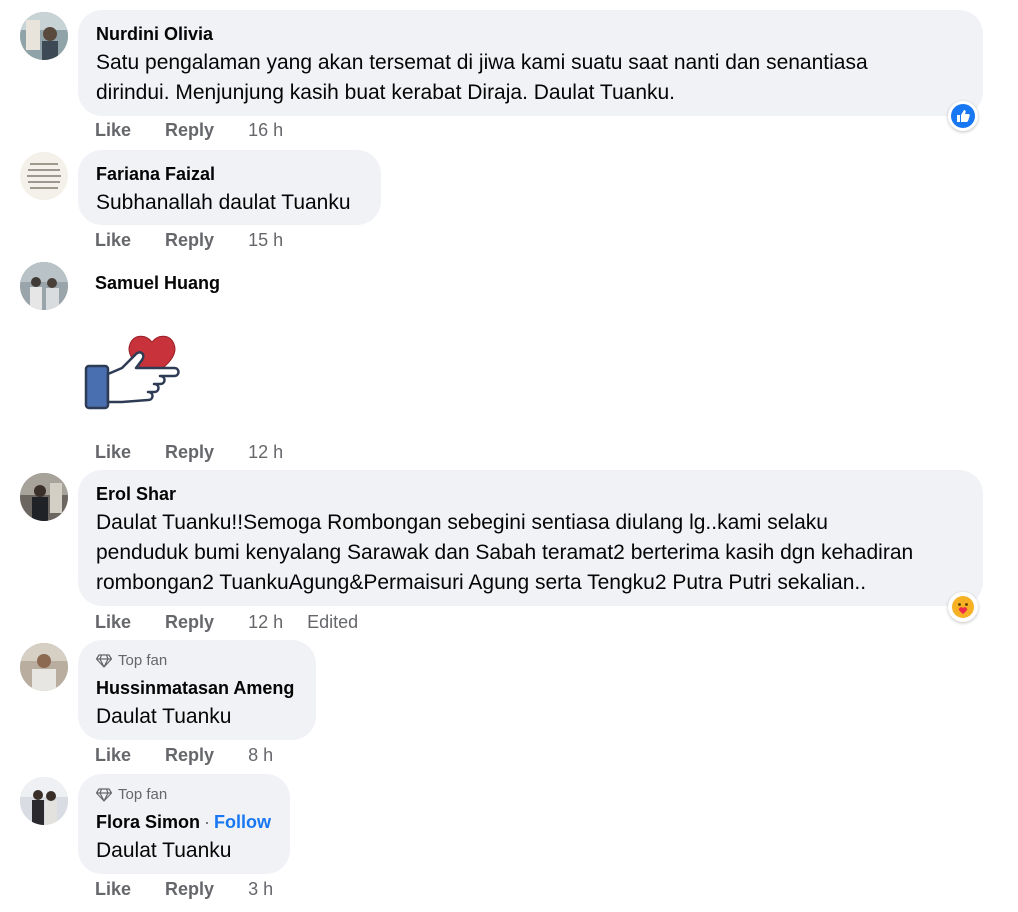  I want to click on comment-author-row: Flora Simon · Follow, so click(184, 822).